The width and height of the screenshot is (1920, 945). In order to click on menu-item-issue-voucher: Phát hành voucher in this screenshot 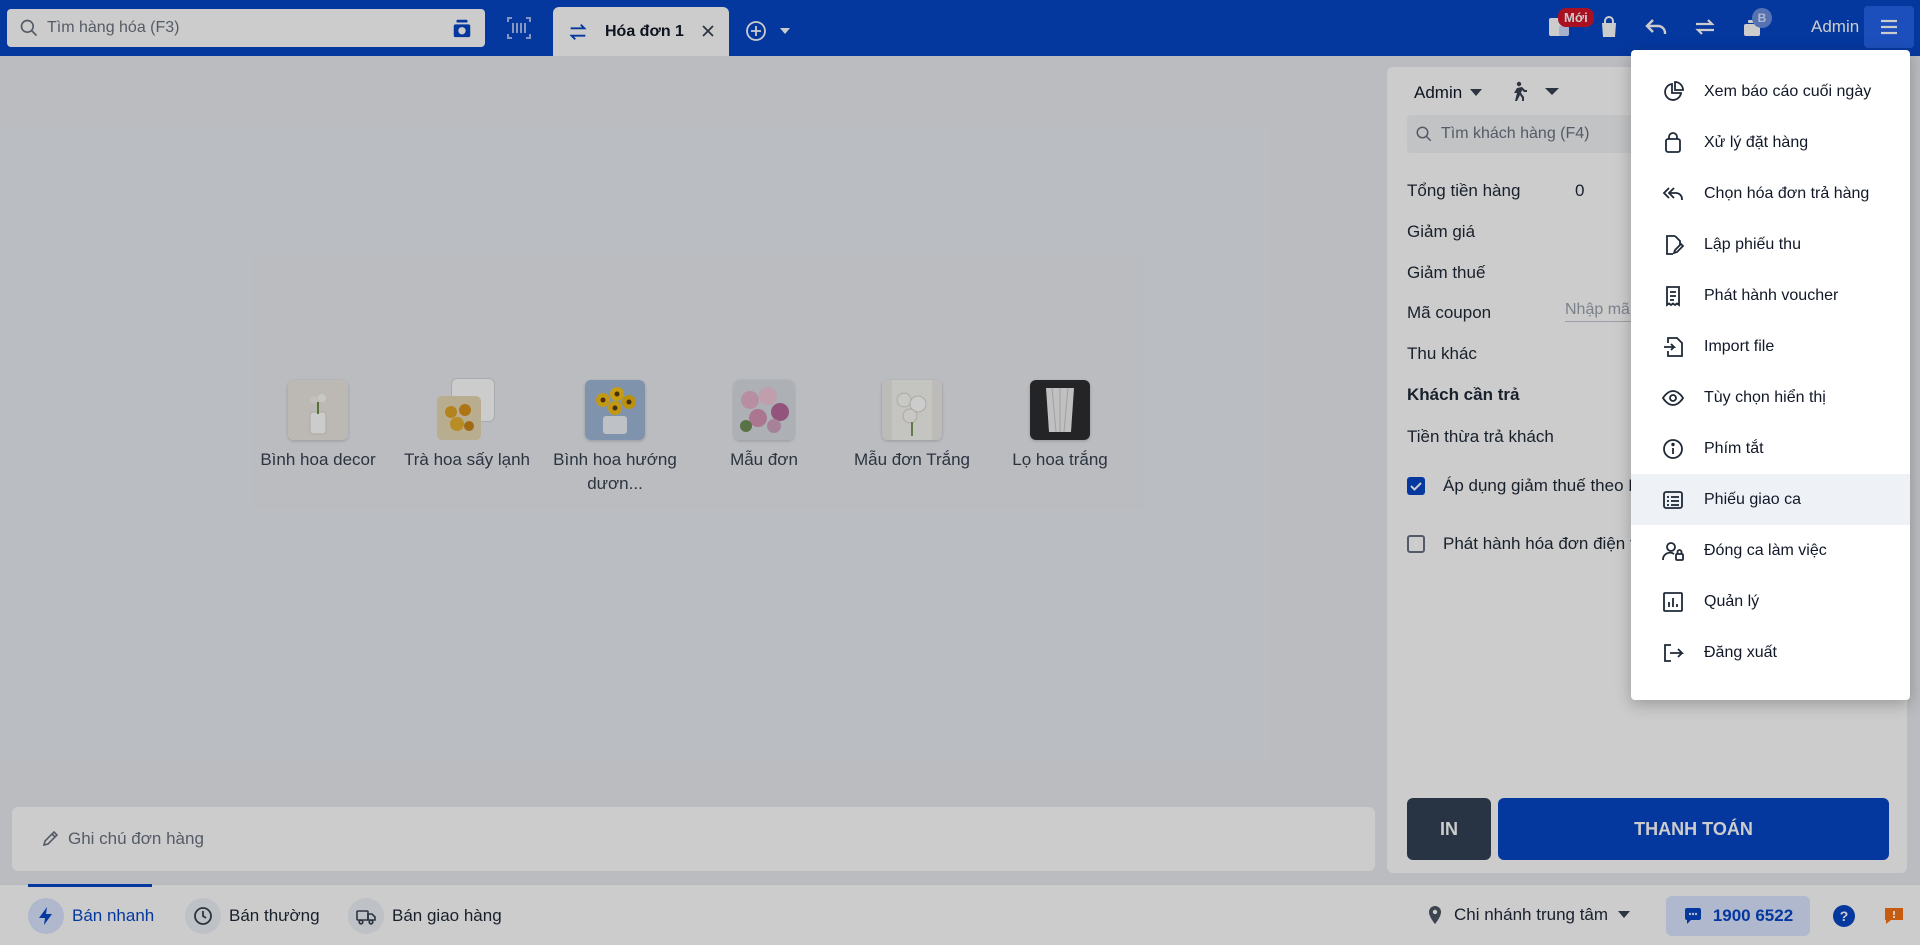, I will do `click(1770, 295)`.